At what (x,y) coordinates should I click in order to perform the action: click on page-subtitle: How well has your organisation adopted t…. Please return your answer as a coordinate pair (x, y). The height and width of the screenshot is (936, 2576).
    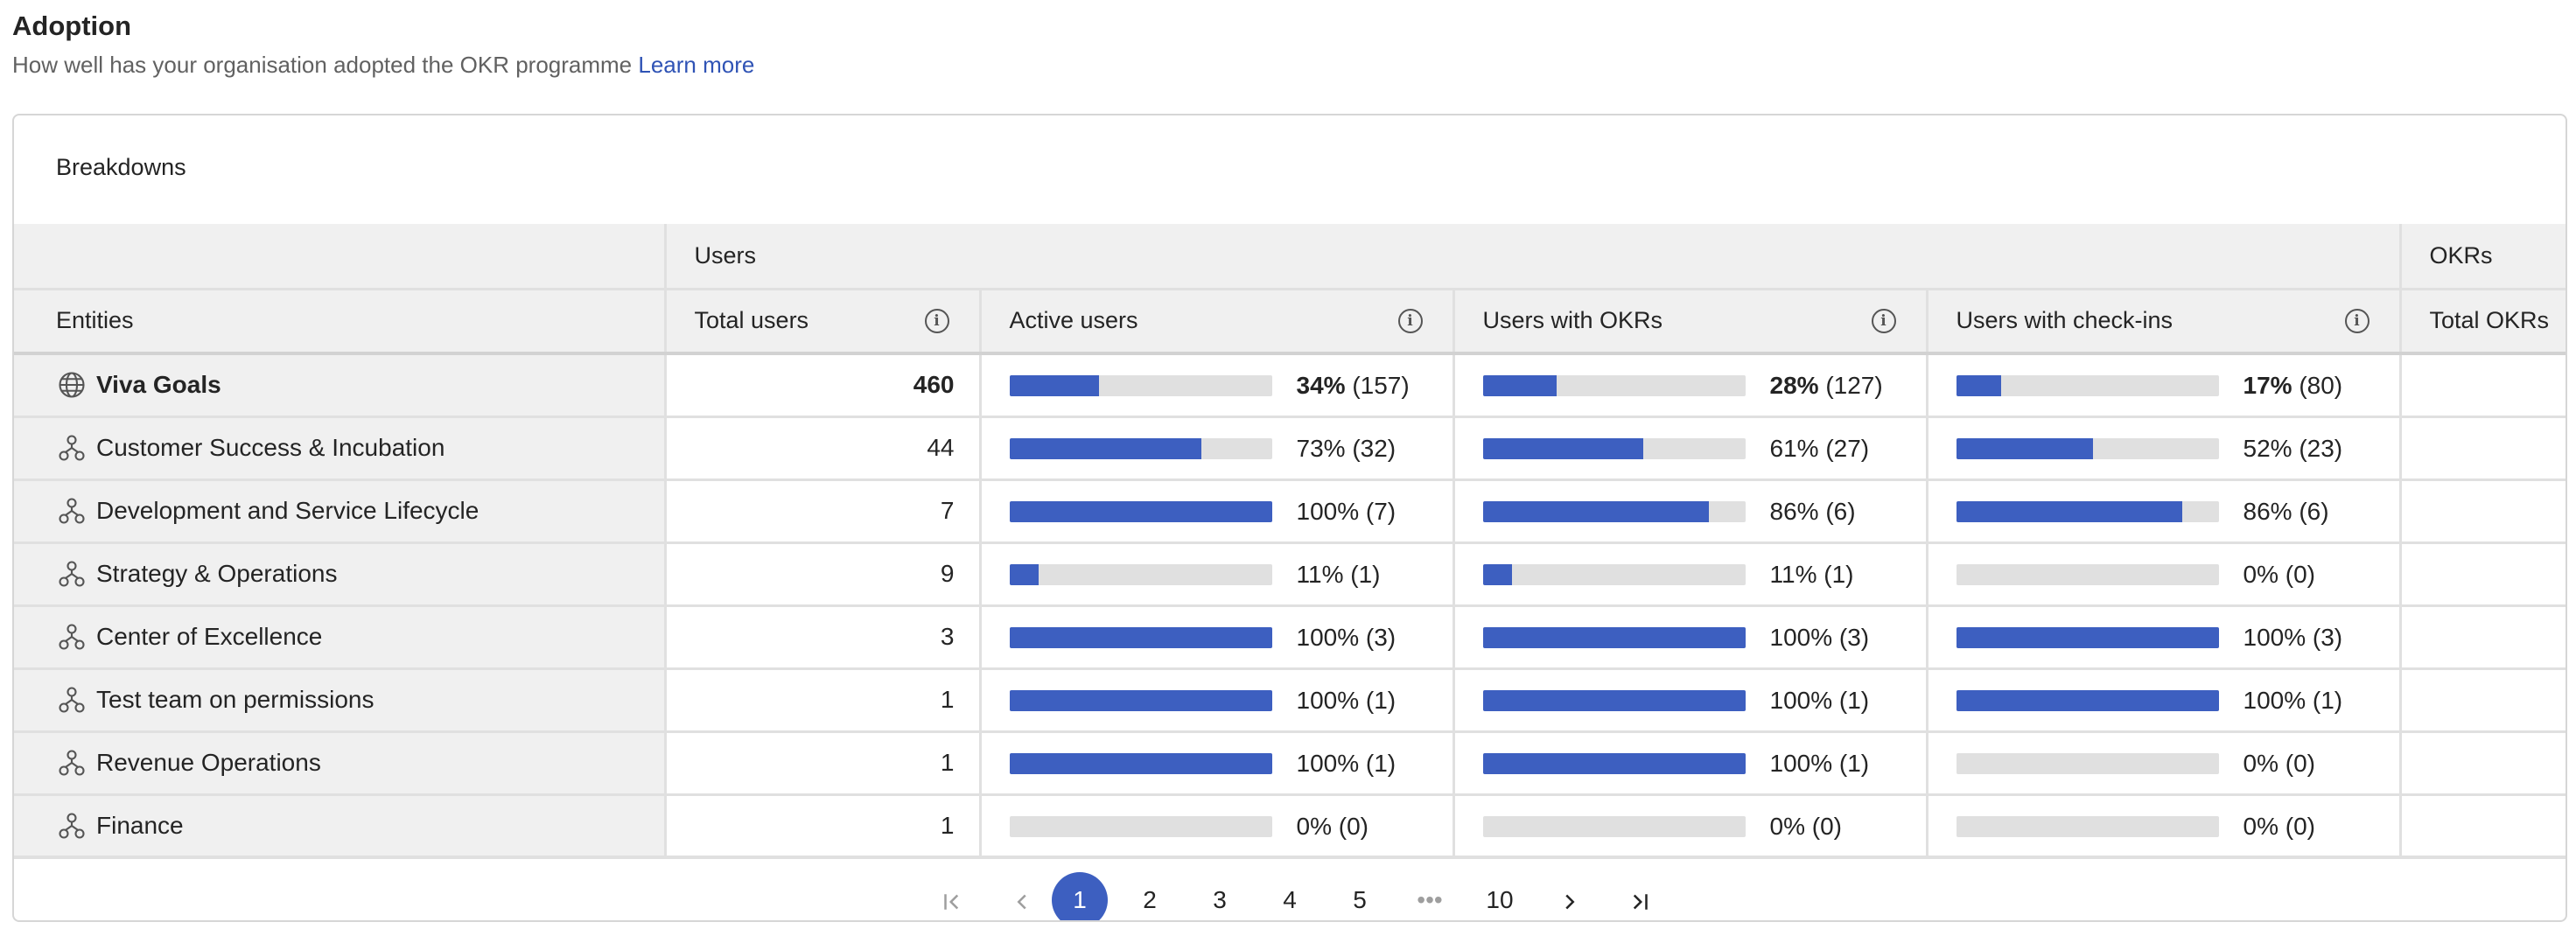
    Looking at the image, I should click on (383, 65).